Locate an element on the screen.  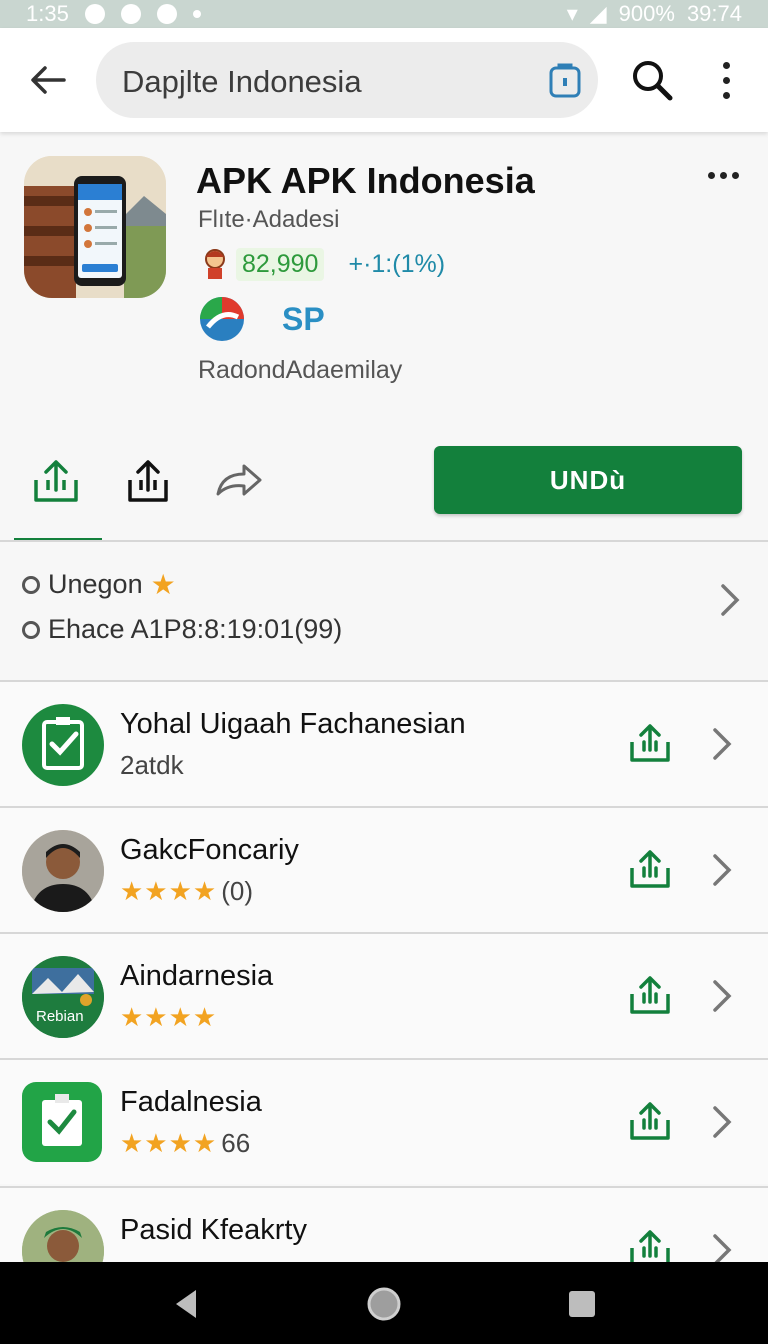
status-bar: 1:35 ▾ ◢ 900% 39:74 is located at coordinates (384, 14).